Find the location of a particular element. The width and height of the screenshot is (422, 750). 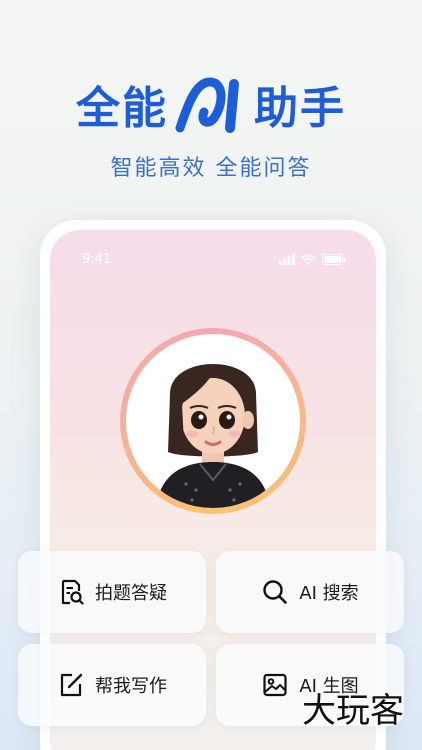

hero-title-right: 助手 is located at coordinates (300, 108).